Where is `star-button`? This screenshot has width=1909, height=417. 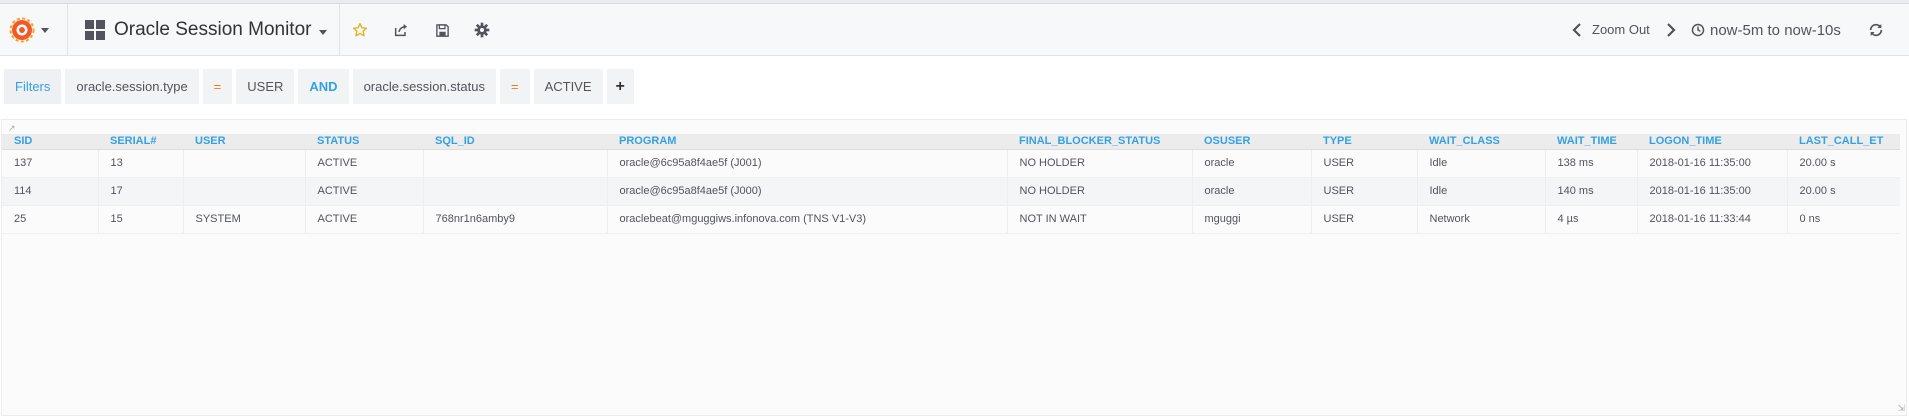 star-button is located at coordinates (360, 30).